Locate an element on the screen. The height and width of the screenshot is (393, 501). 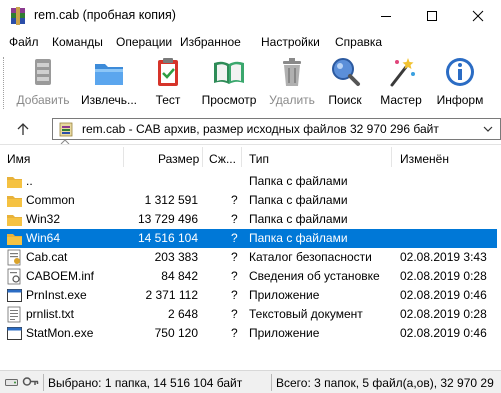
key-icon is located at coordinates (30, 381).